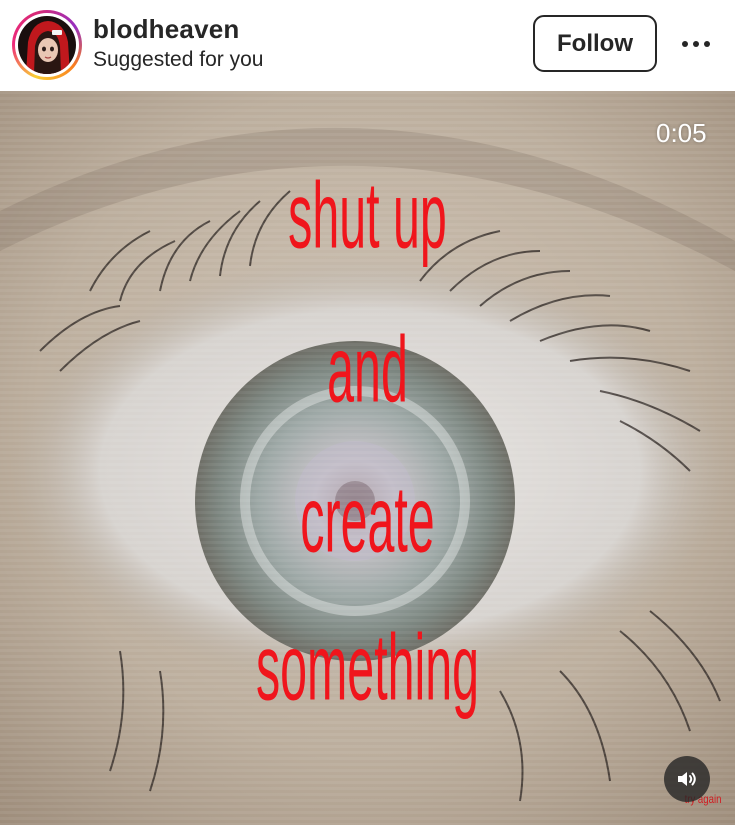  I want to click on video-timer: 0:05, so click(681, 133).